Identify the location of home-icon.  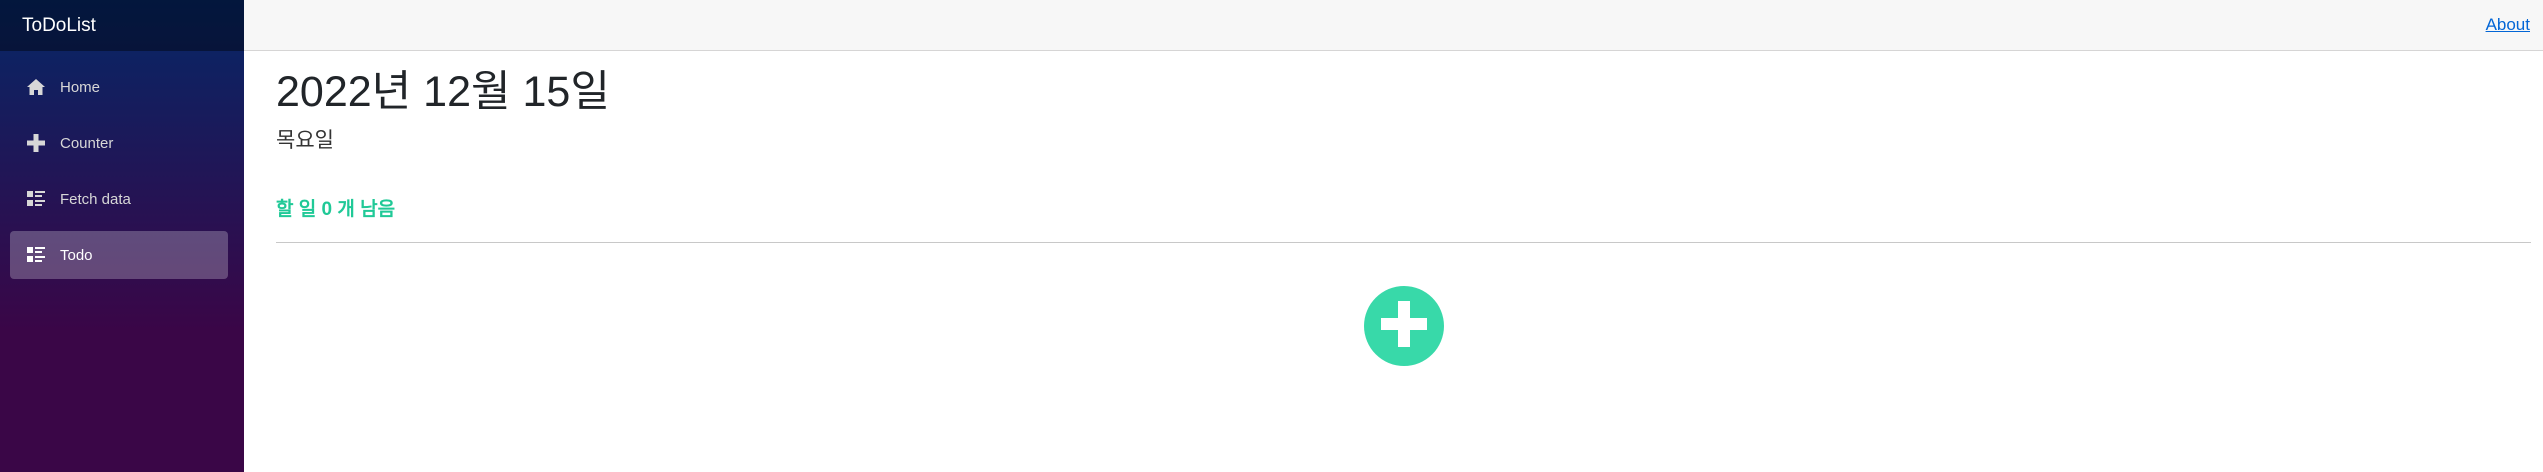
(36, 87).